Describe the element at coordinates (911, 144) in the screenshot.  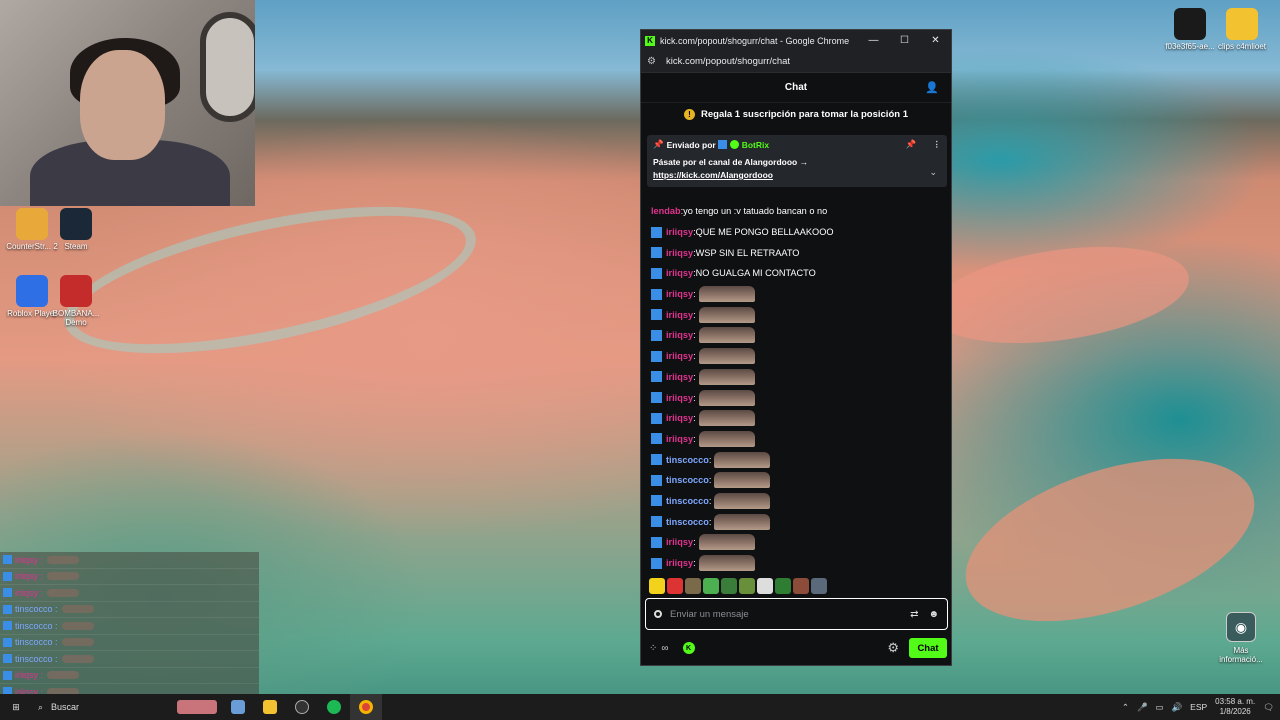
I see `unpin-icon: 📌` at that location.